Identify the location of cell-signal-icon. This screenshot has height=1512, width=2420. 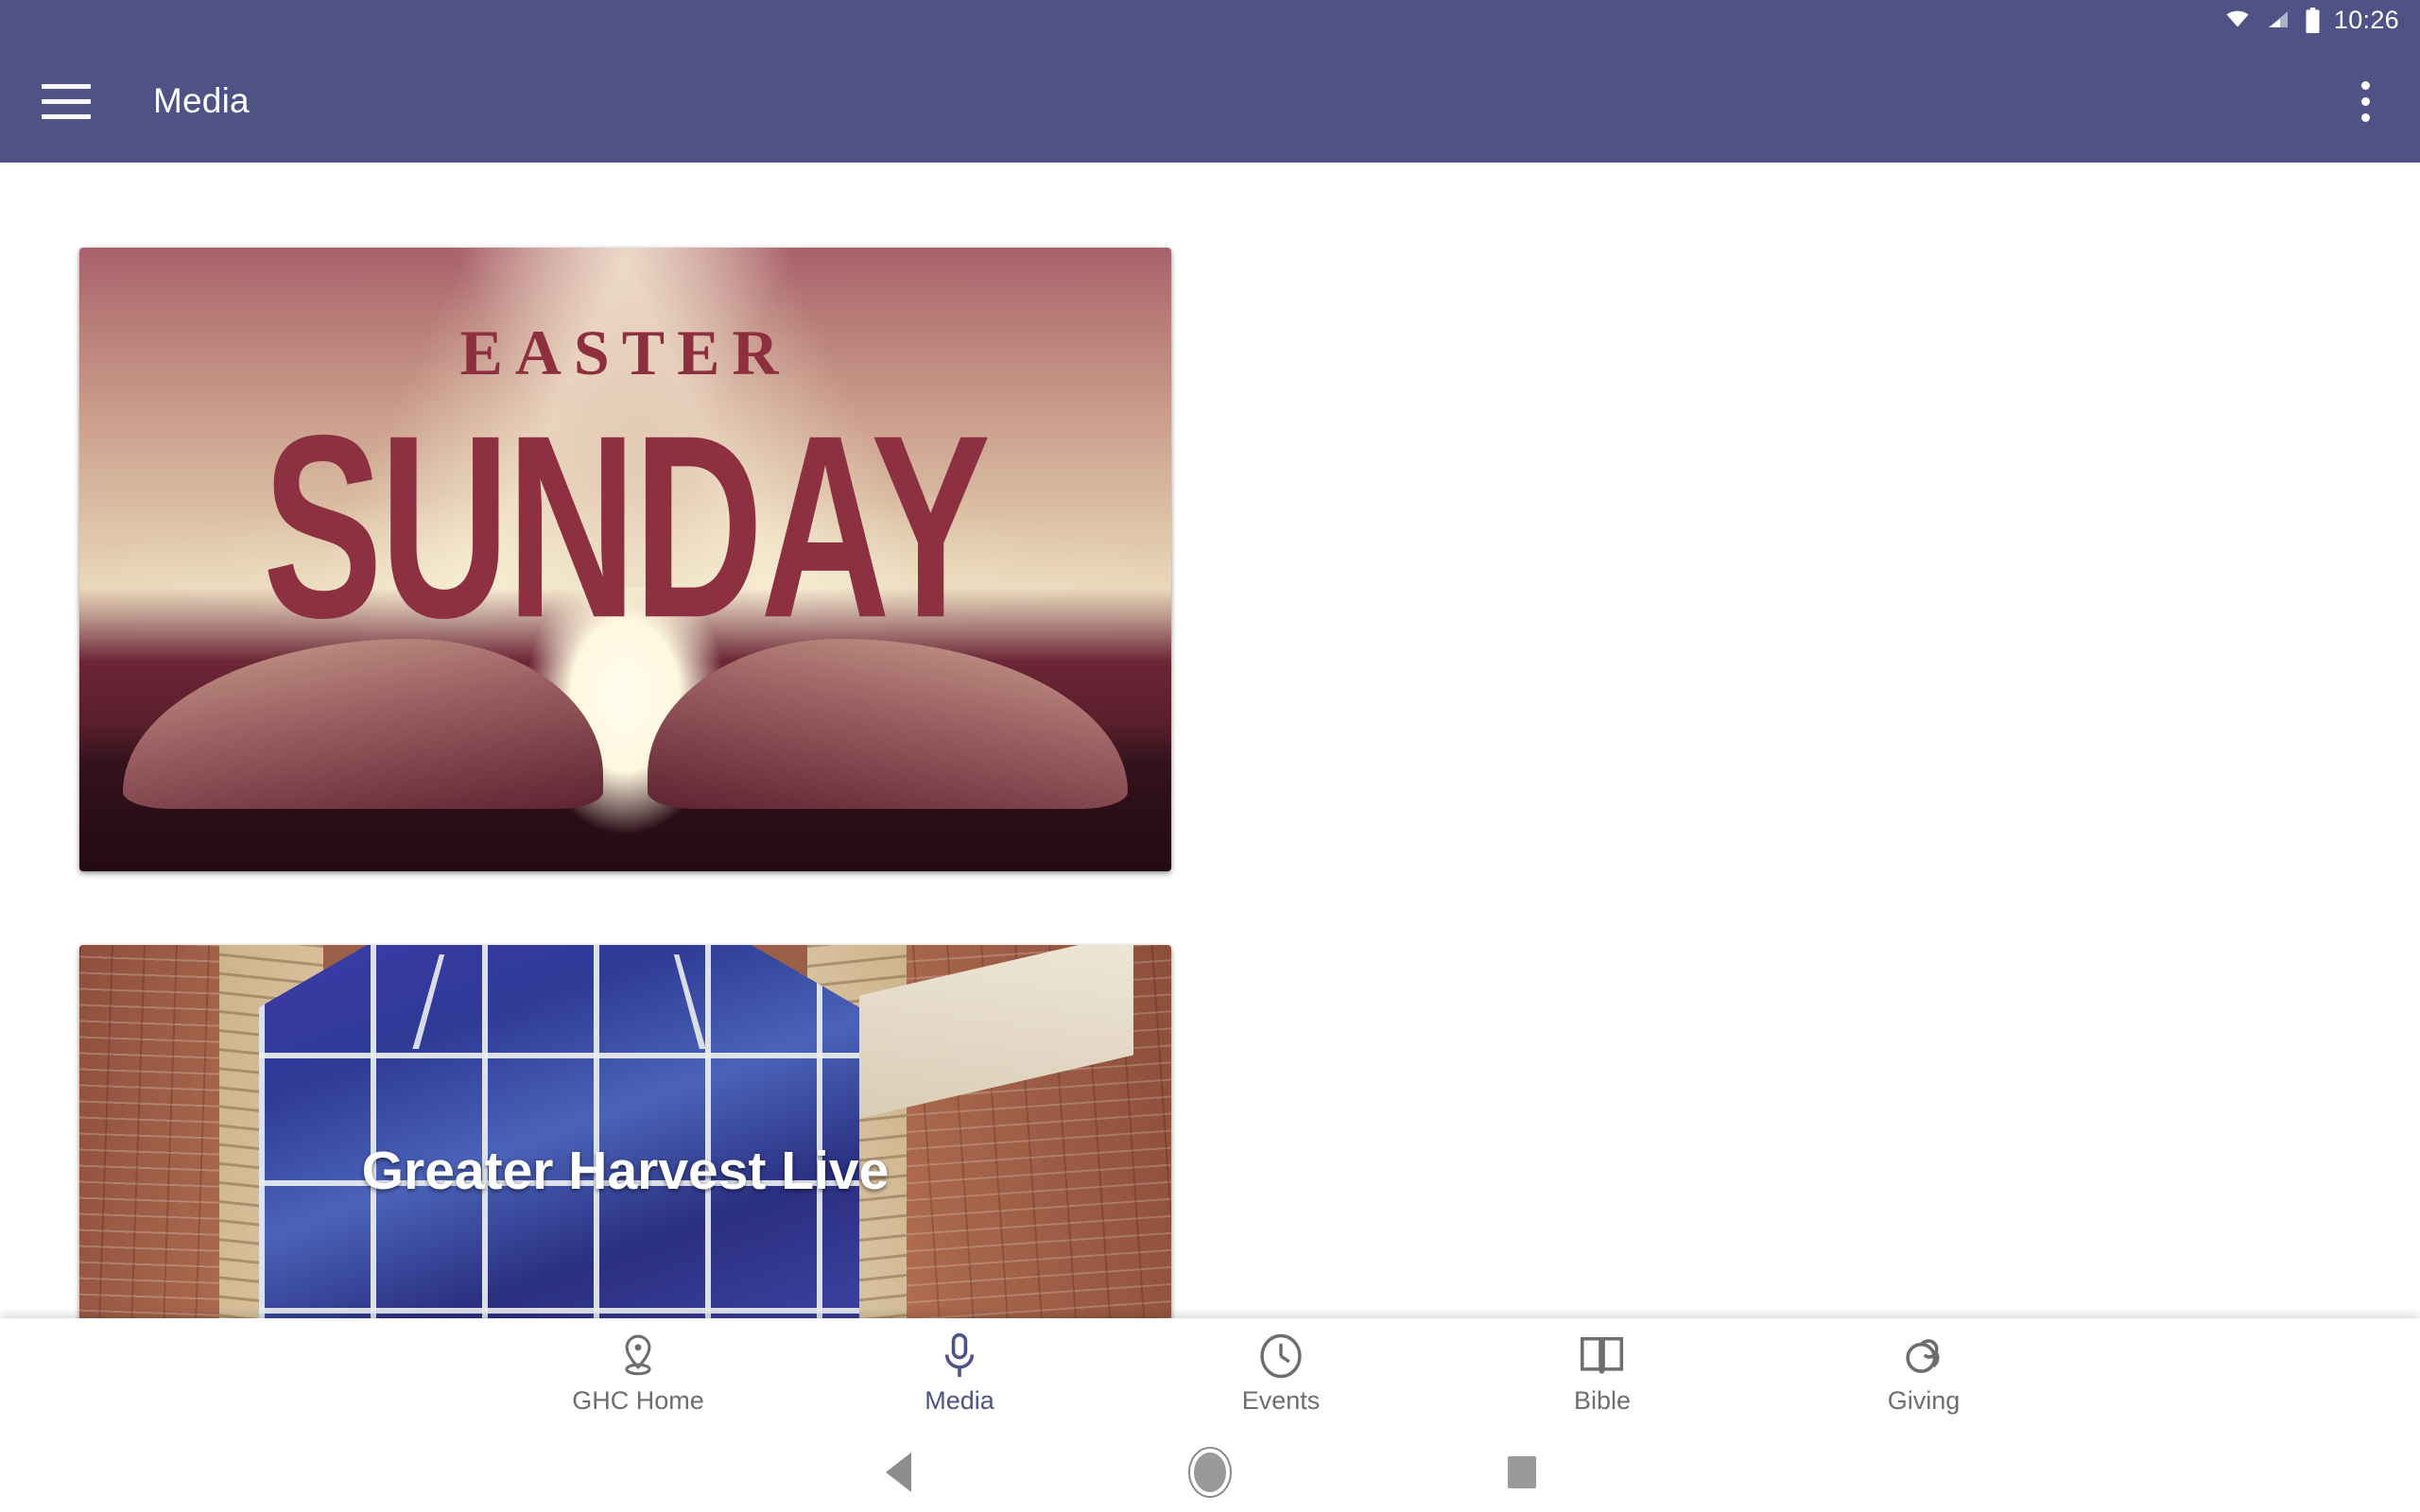
(2278, 19).